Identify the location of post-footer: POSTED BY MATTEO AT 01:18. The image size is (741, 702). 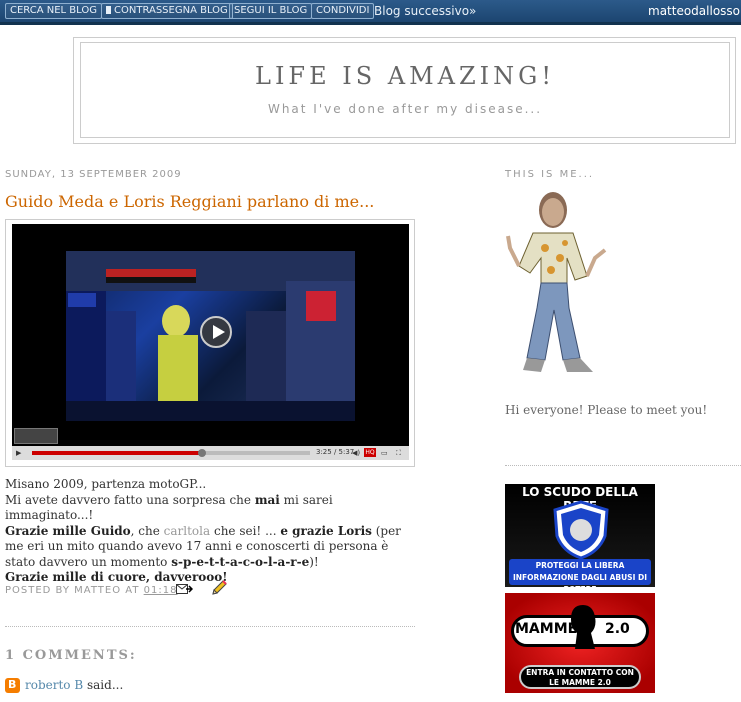
(91, 590).